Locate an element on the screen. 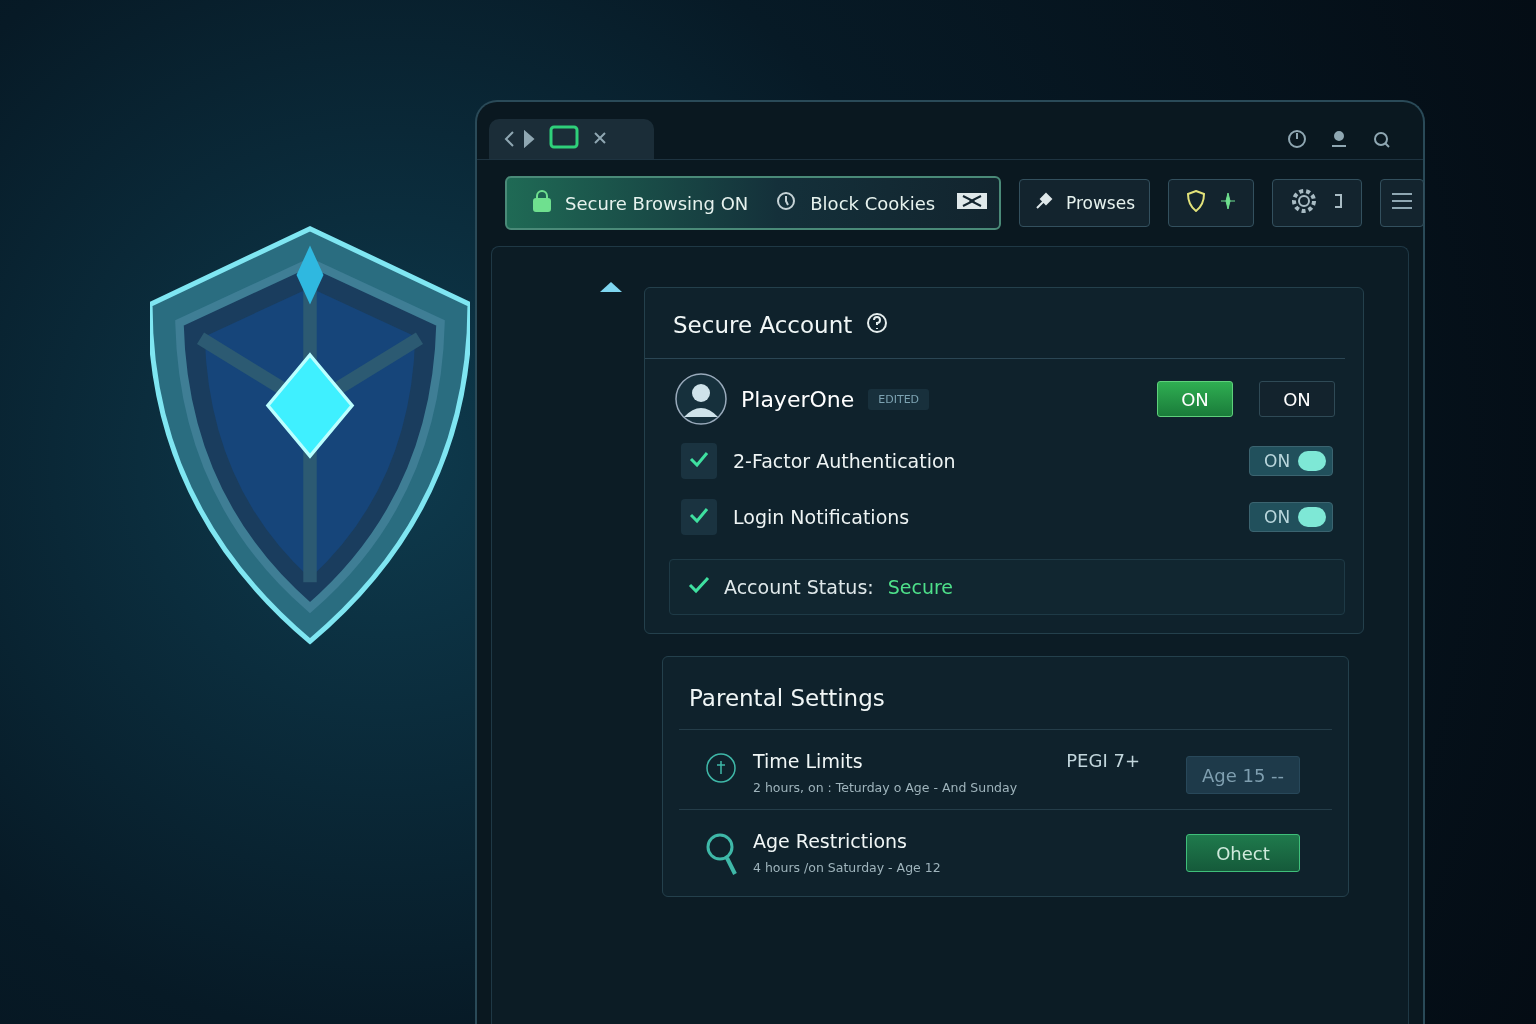 This screenshot has height=1024, width=1536. setting-title: Age Restrictions is located at coordinates (830, 841).